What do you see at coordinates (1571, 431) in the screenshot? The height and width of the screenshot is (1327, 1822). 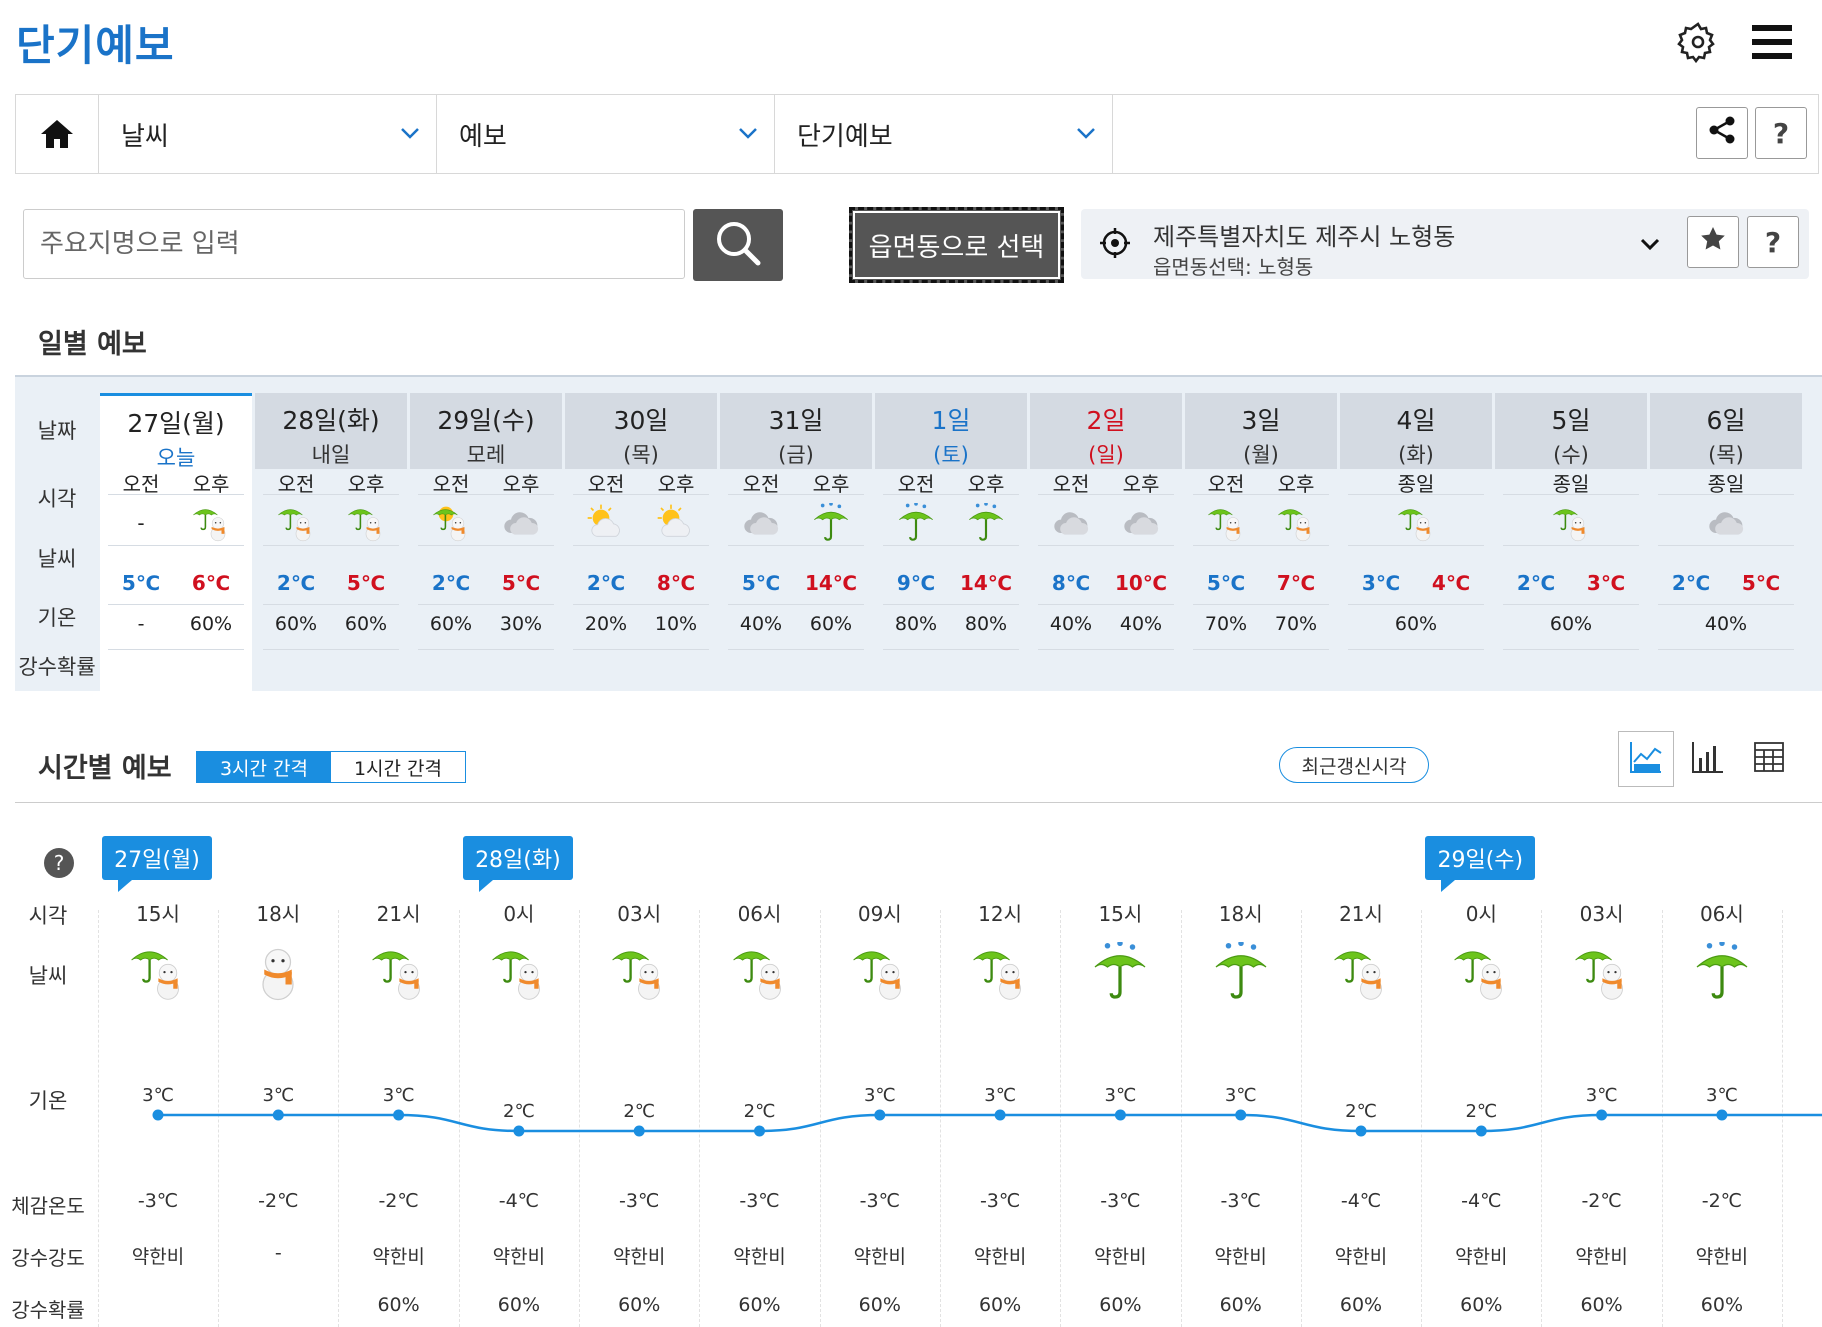 I see `day-header: 5일 (수)` at bounding box center [1571, 431].